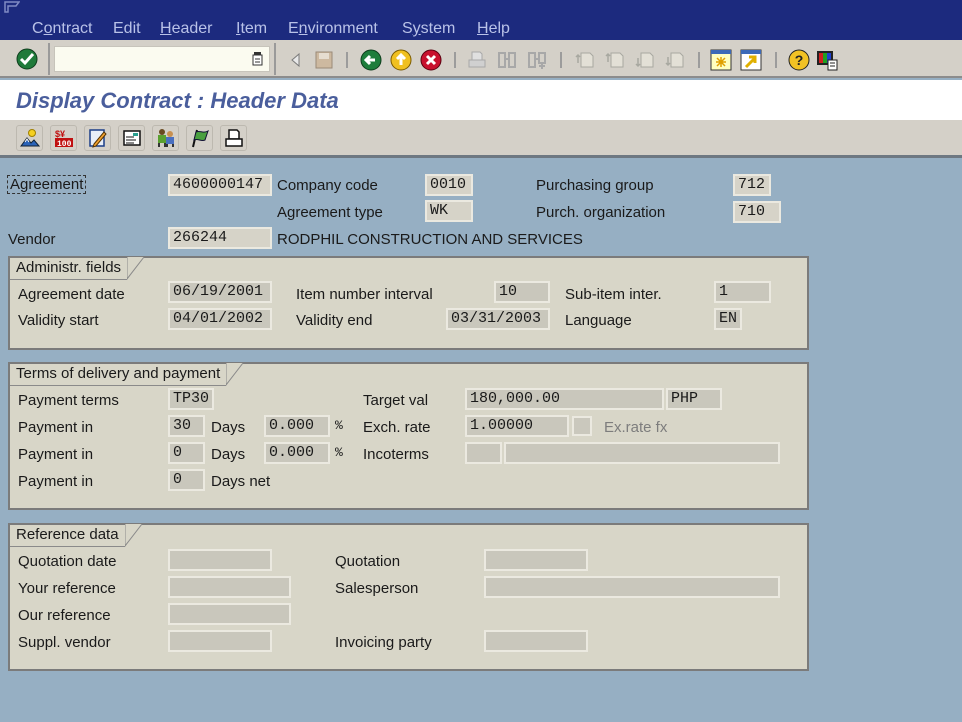 Image resolution: width=962 pixels, height=722 pixels. I want to click on standard-toolbar: ?, so click(481, 59).